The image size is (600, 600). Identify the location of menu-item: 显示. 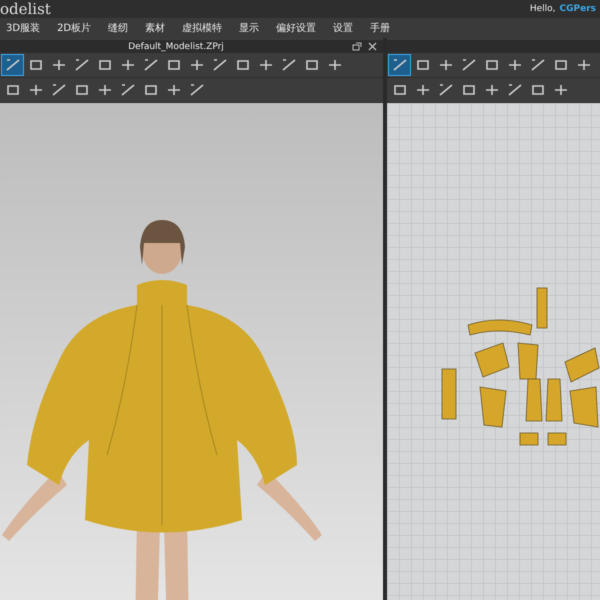
(249, 28).